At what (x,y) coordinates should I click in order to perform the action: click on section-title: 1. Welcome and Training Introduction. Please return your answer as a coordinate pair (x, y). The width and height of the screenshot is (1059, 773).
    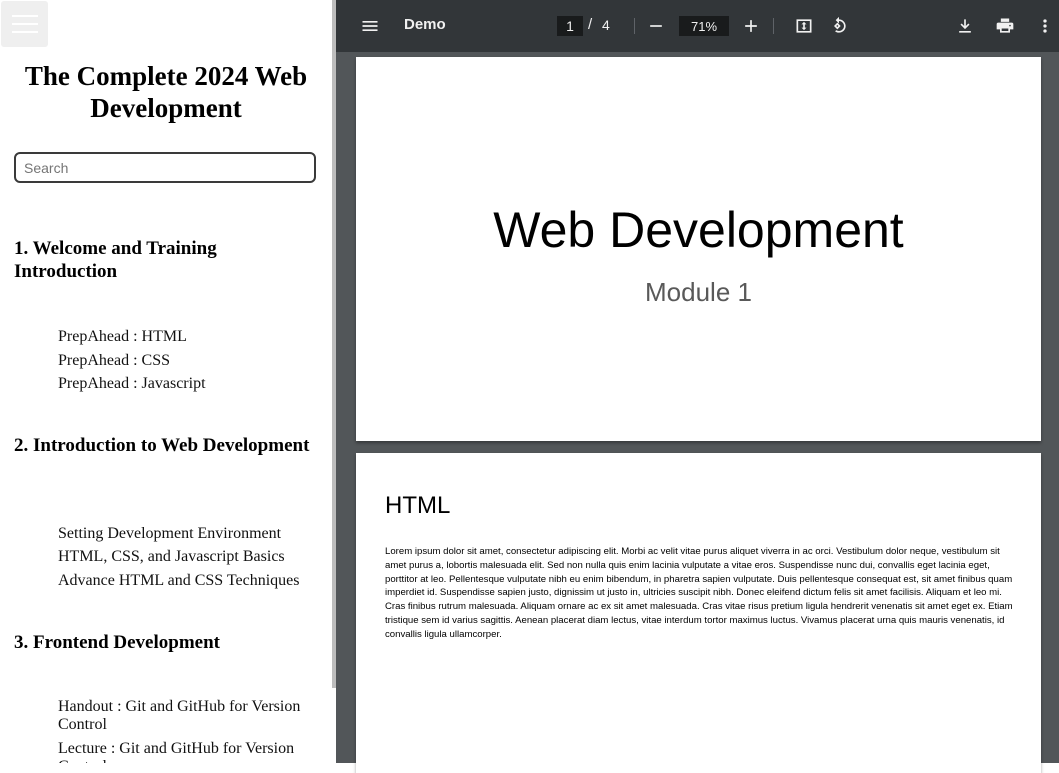
    Looking at the image, I should click on (164, 260).